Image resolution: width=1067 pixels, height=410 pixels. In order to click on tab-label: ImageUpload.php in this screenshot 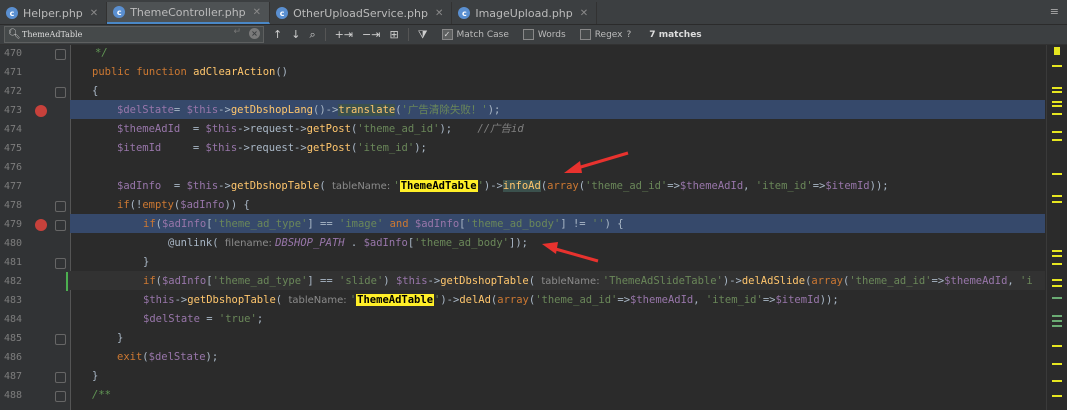, I will do `click(524, 13)`.